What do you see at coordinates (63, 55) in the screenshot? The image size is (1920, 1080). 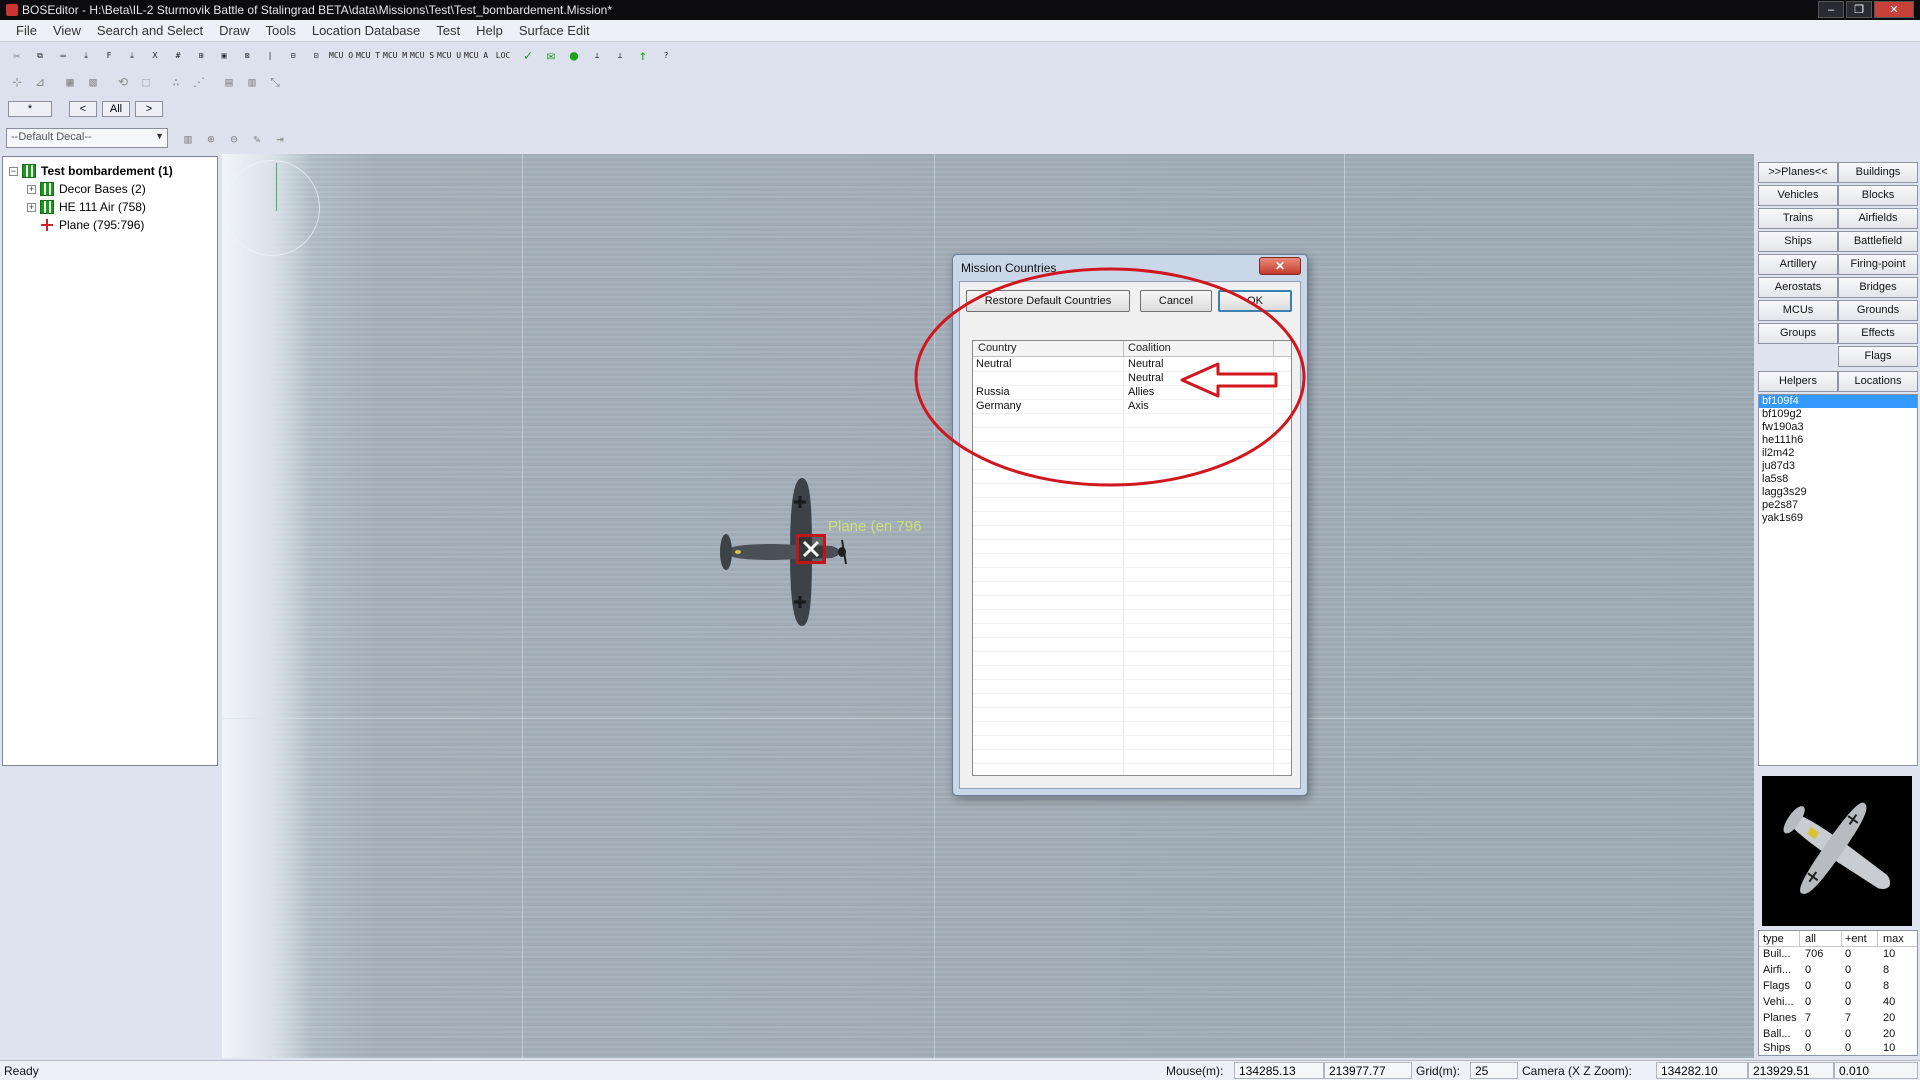 I see `paste-icon: ▭` at bounding box center [63, 55].